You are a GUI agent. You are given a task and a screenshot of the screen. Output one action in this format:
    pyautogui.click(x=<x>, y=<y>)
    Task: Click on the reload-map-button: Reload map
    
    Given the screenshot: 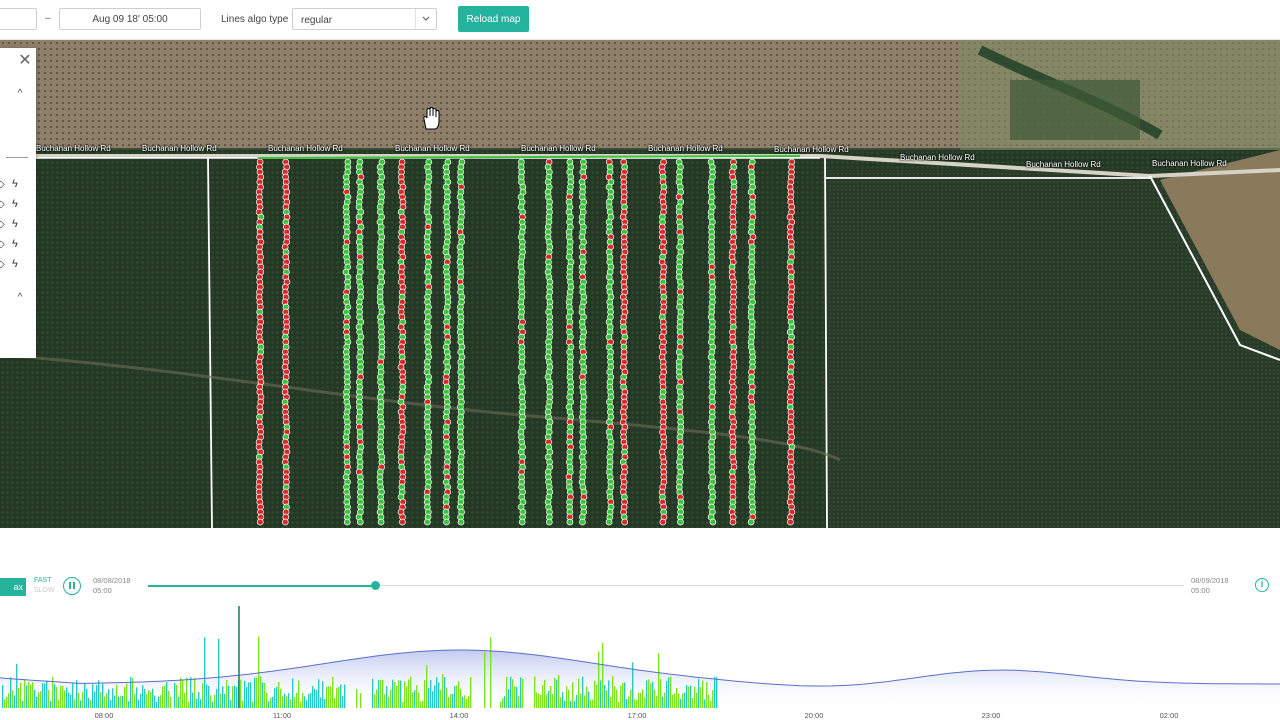 What is the action you would take?
    pyautogui.click(x=493, y=19)
    